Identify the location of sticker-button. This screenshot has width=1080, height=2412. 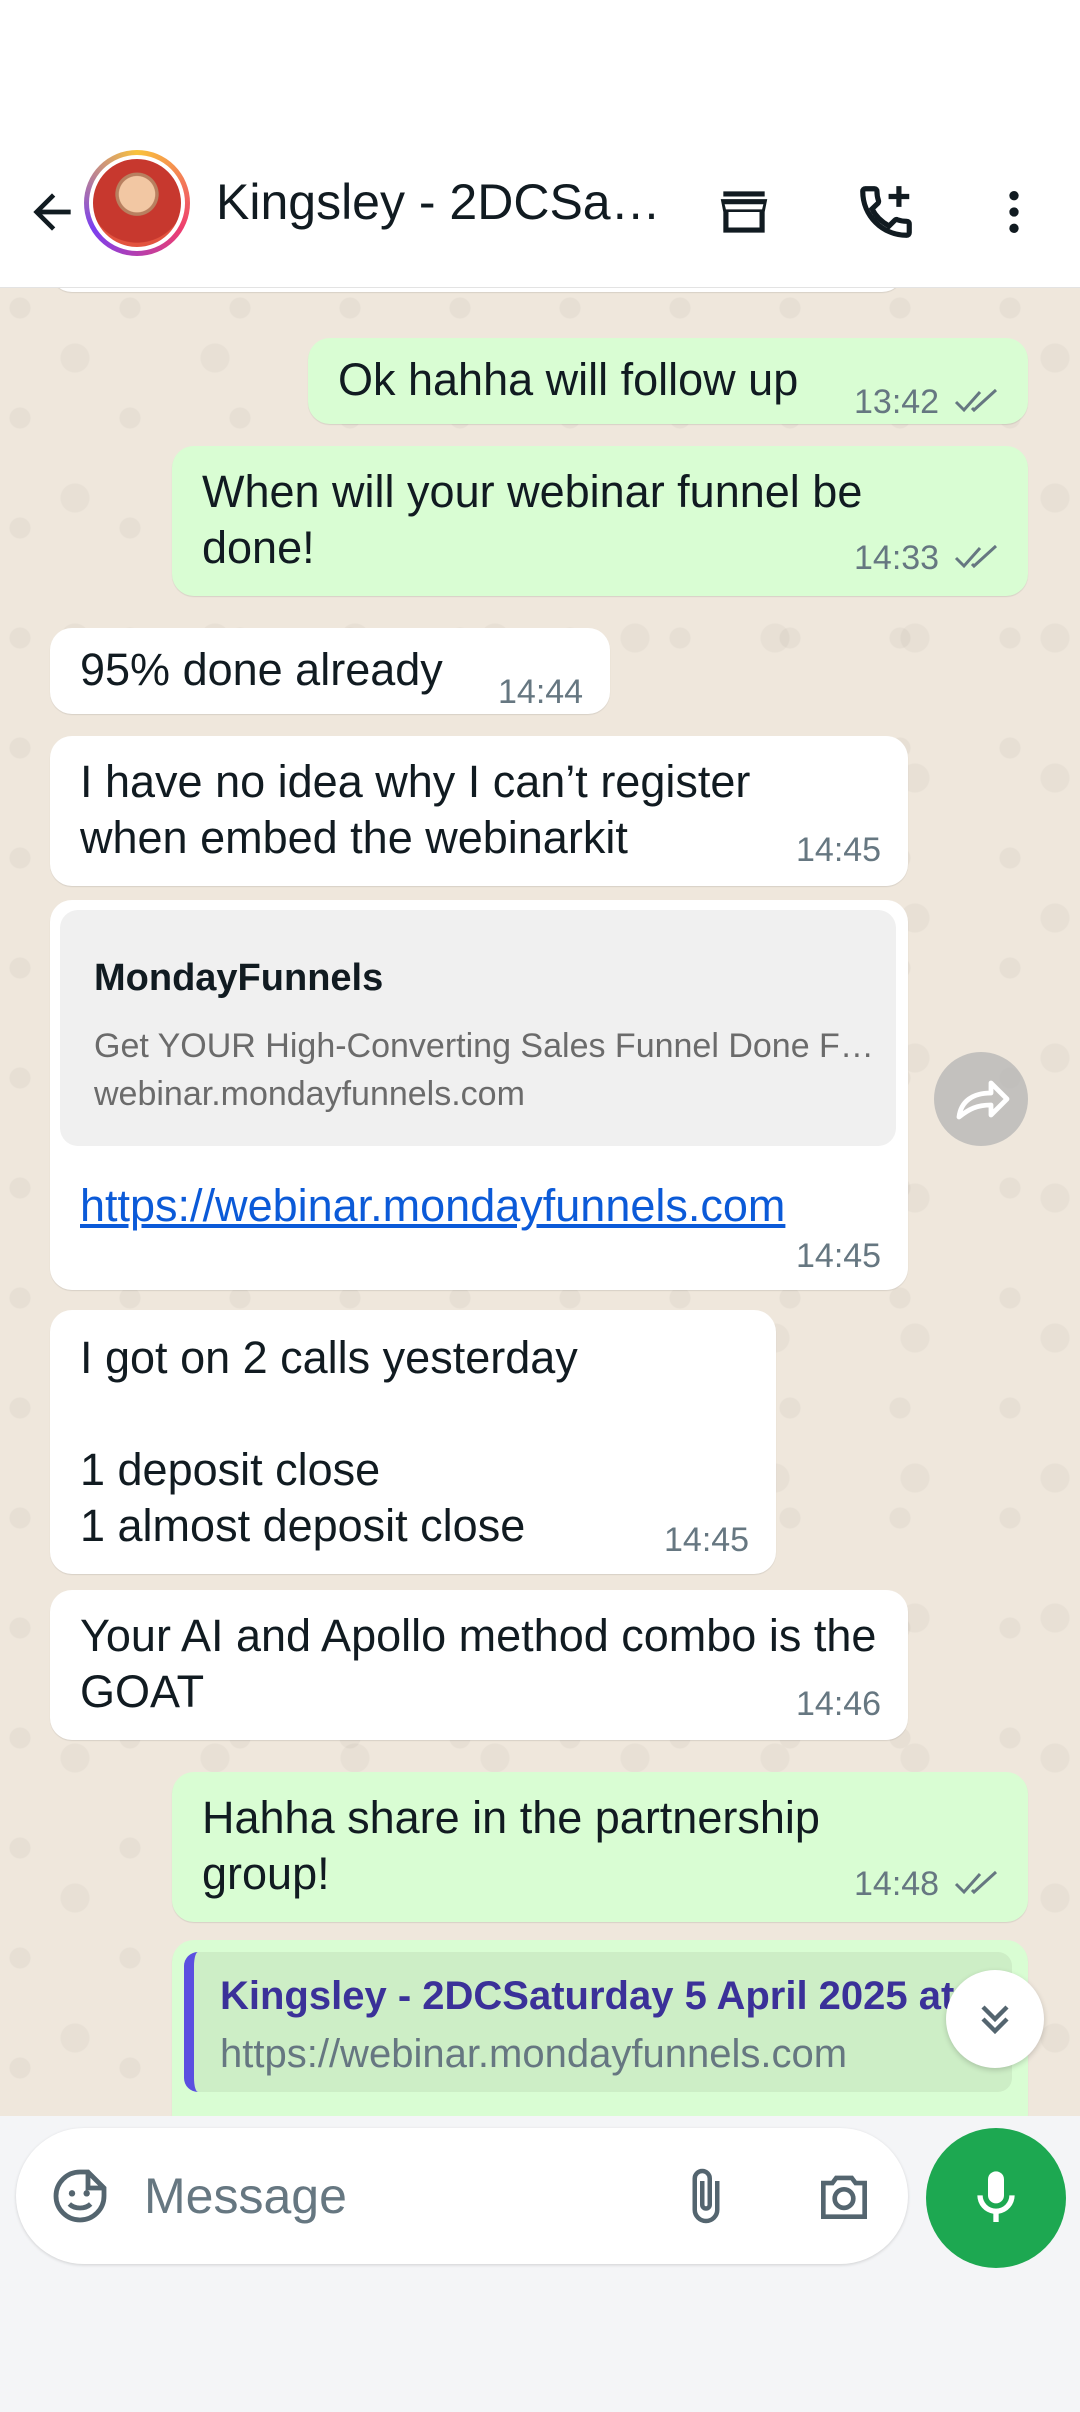
(80, 2196).